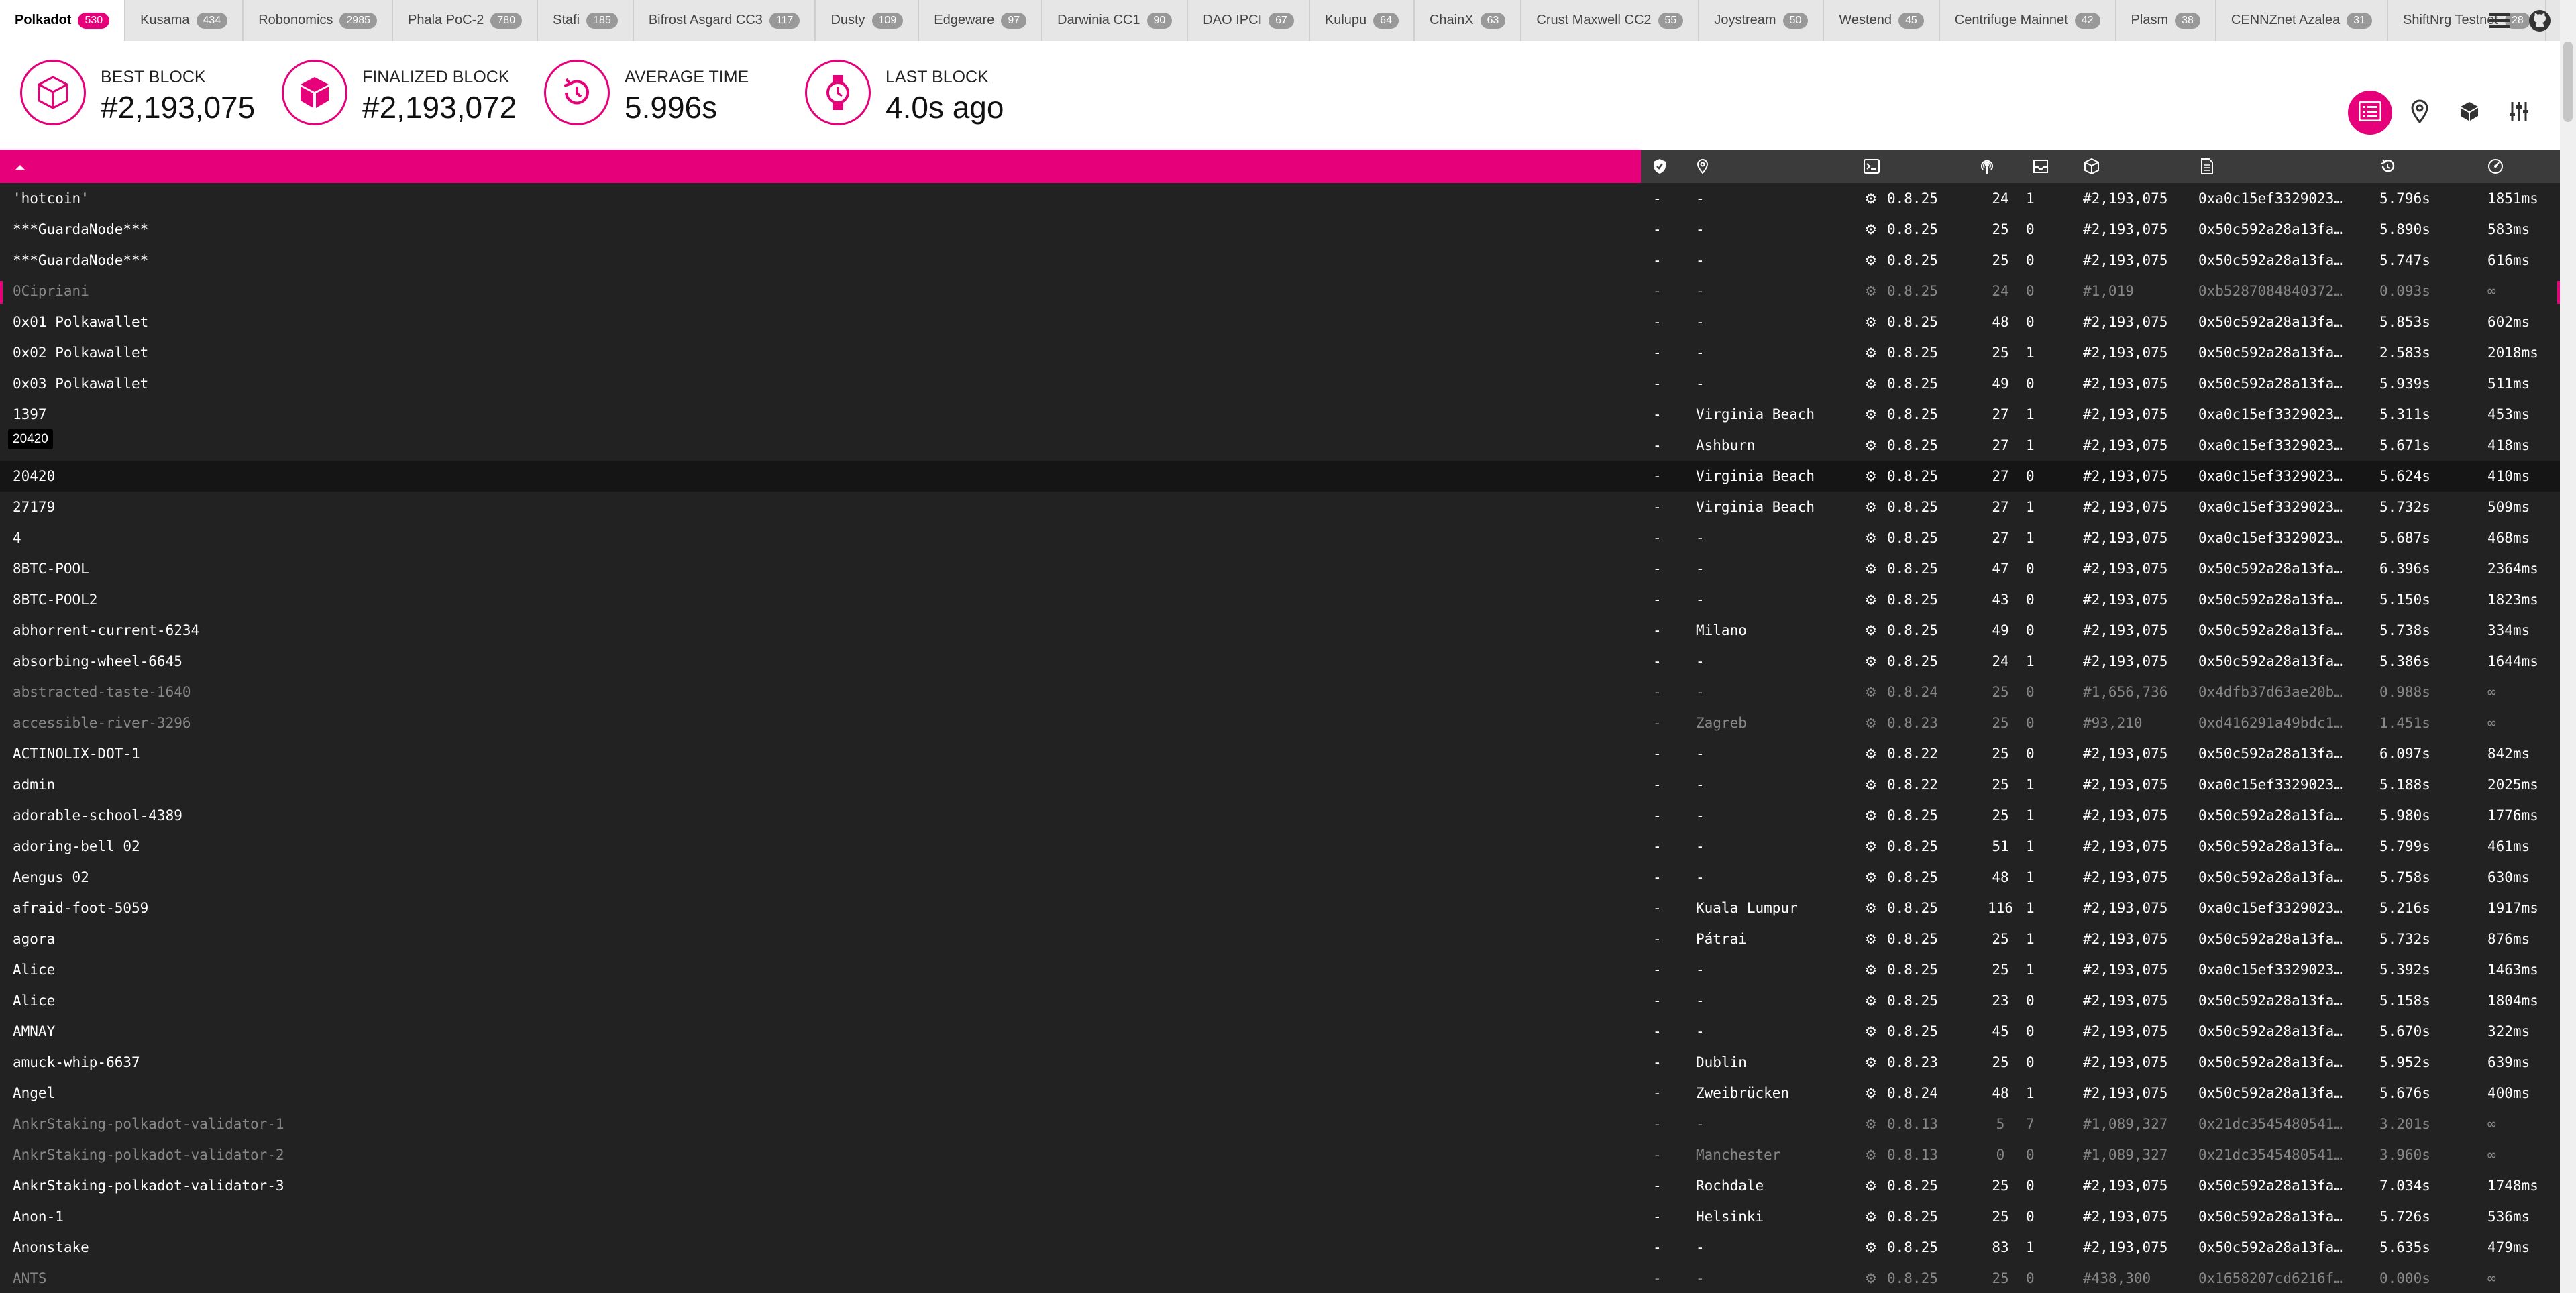  I want to click on version-cell: 0.8.25, so click(1912, 908).